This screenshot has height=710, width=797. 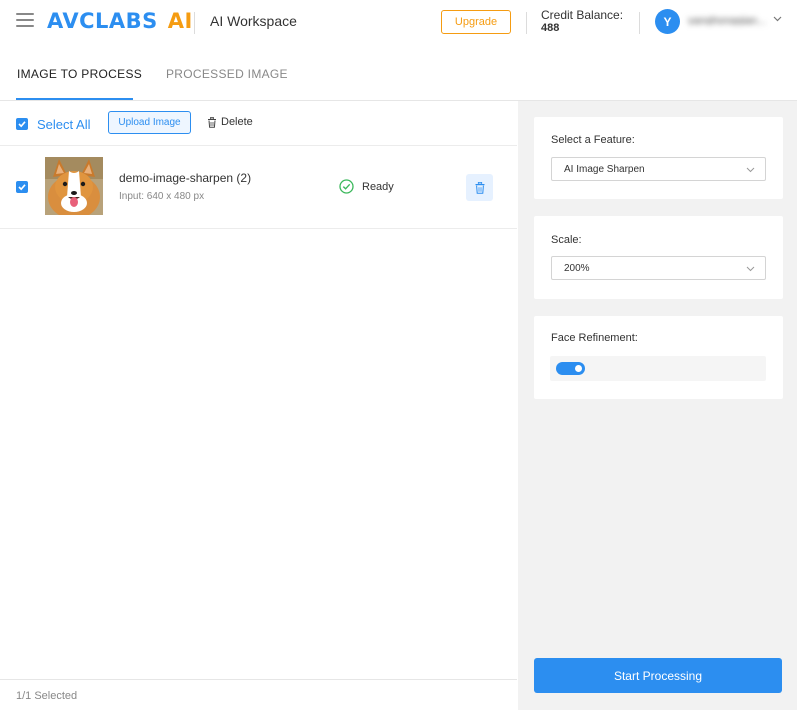 I want to click on feature-value: AI Image Sharpen, so click(x=604, y=169).